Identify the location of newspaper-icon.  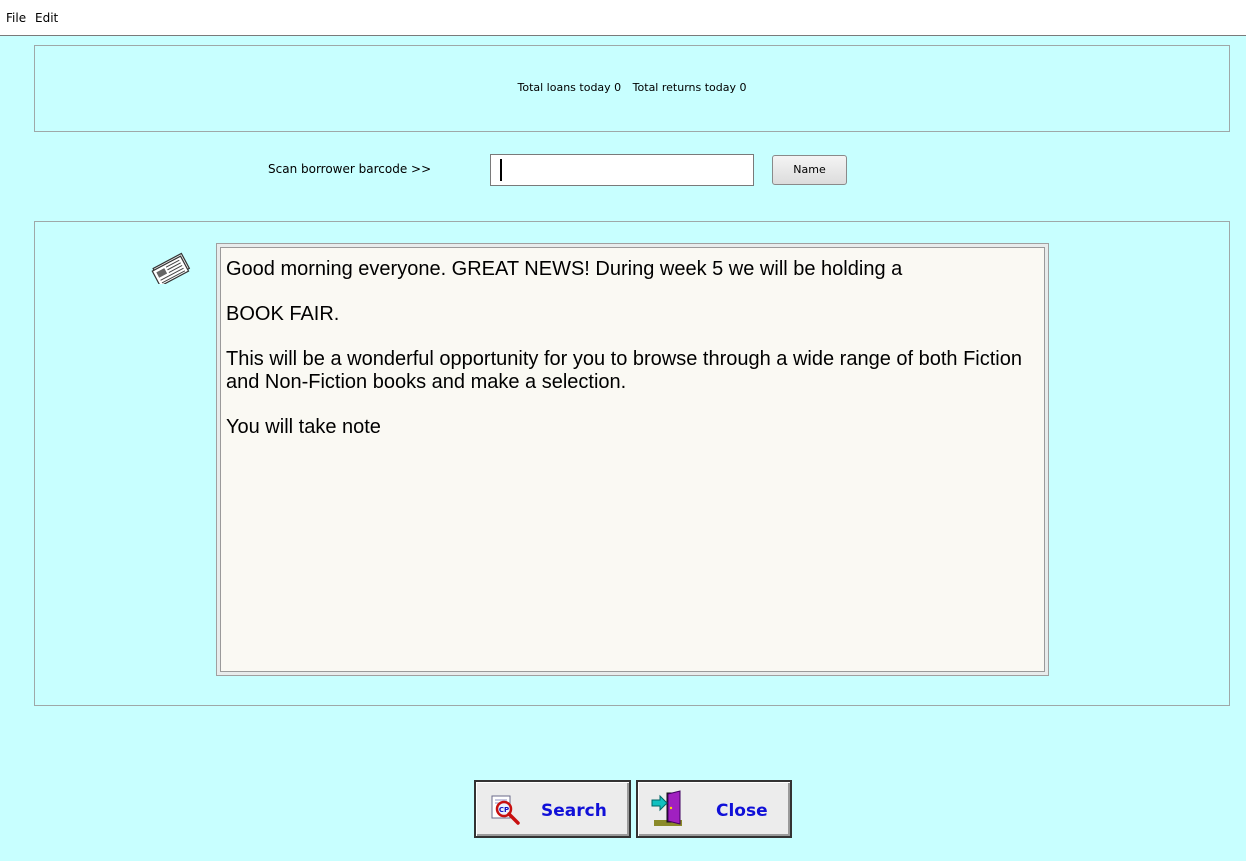
(171, 268).